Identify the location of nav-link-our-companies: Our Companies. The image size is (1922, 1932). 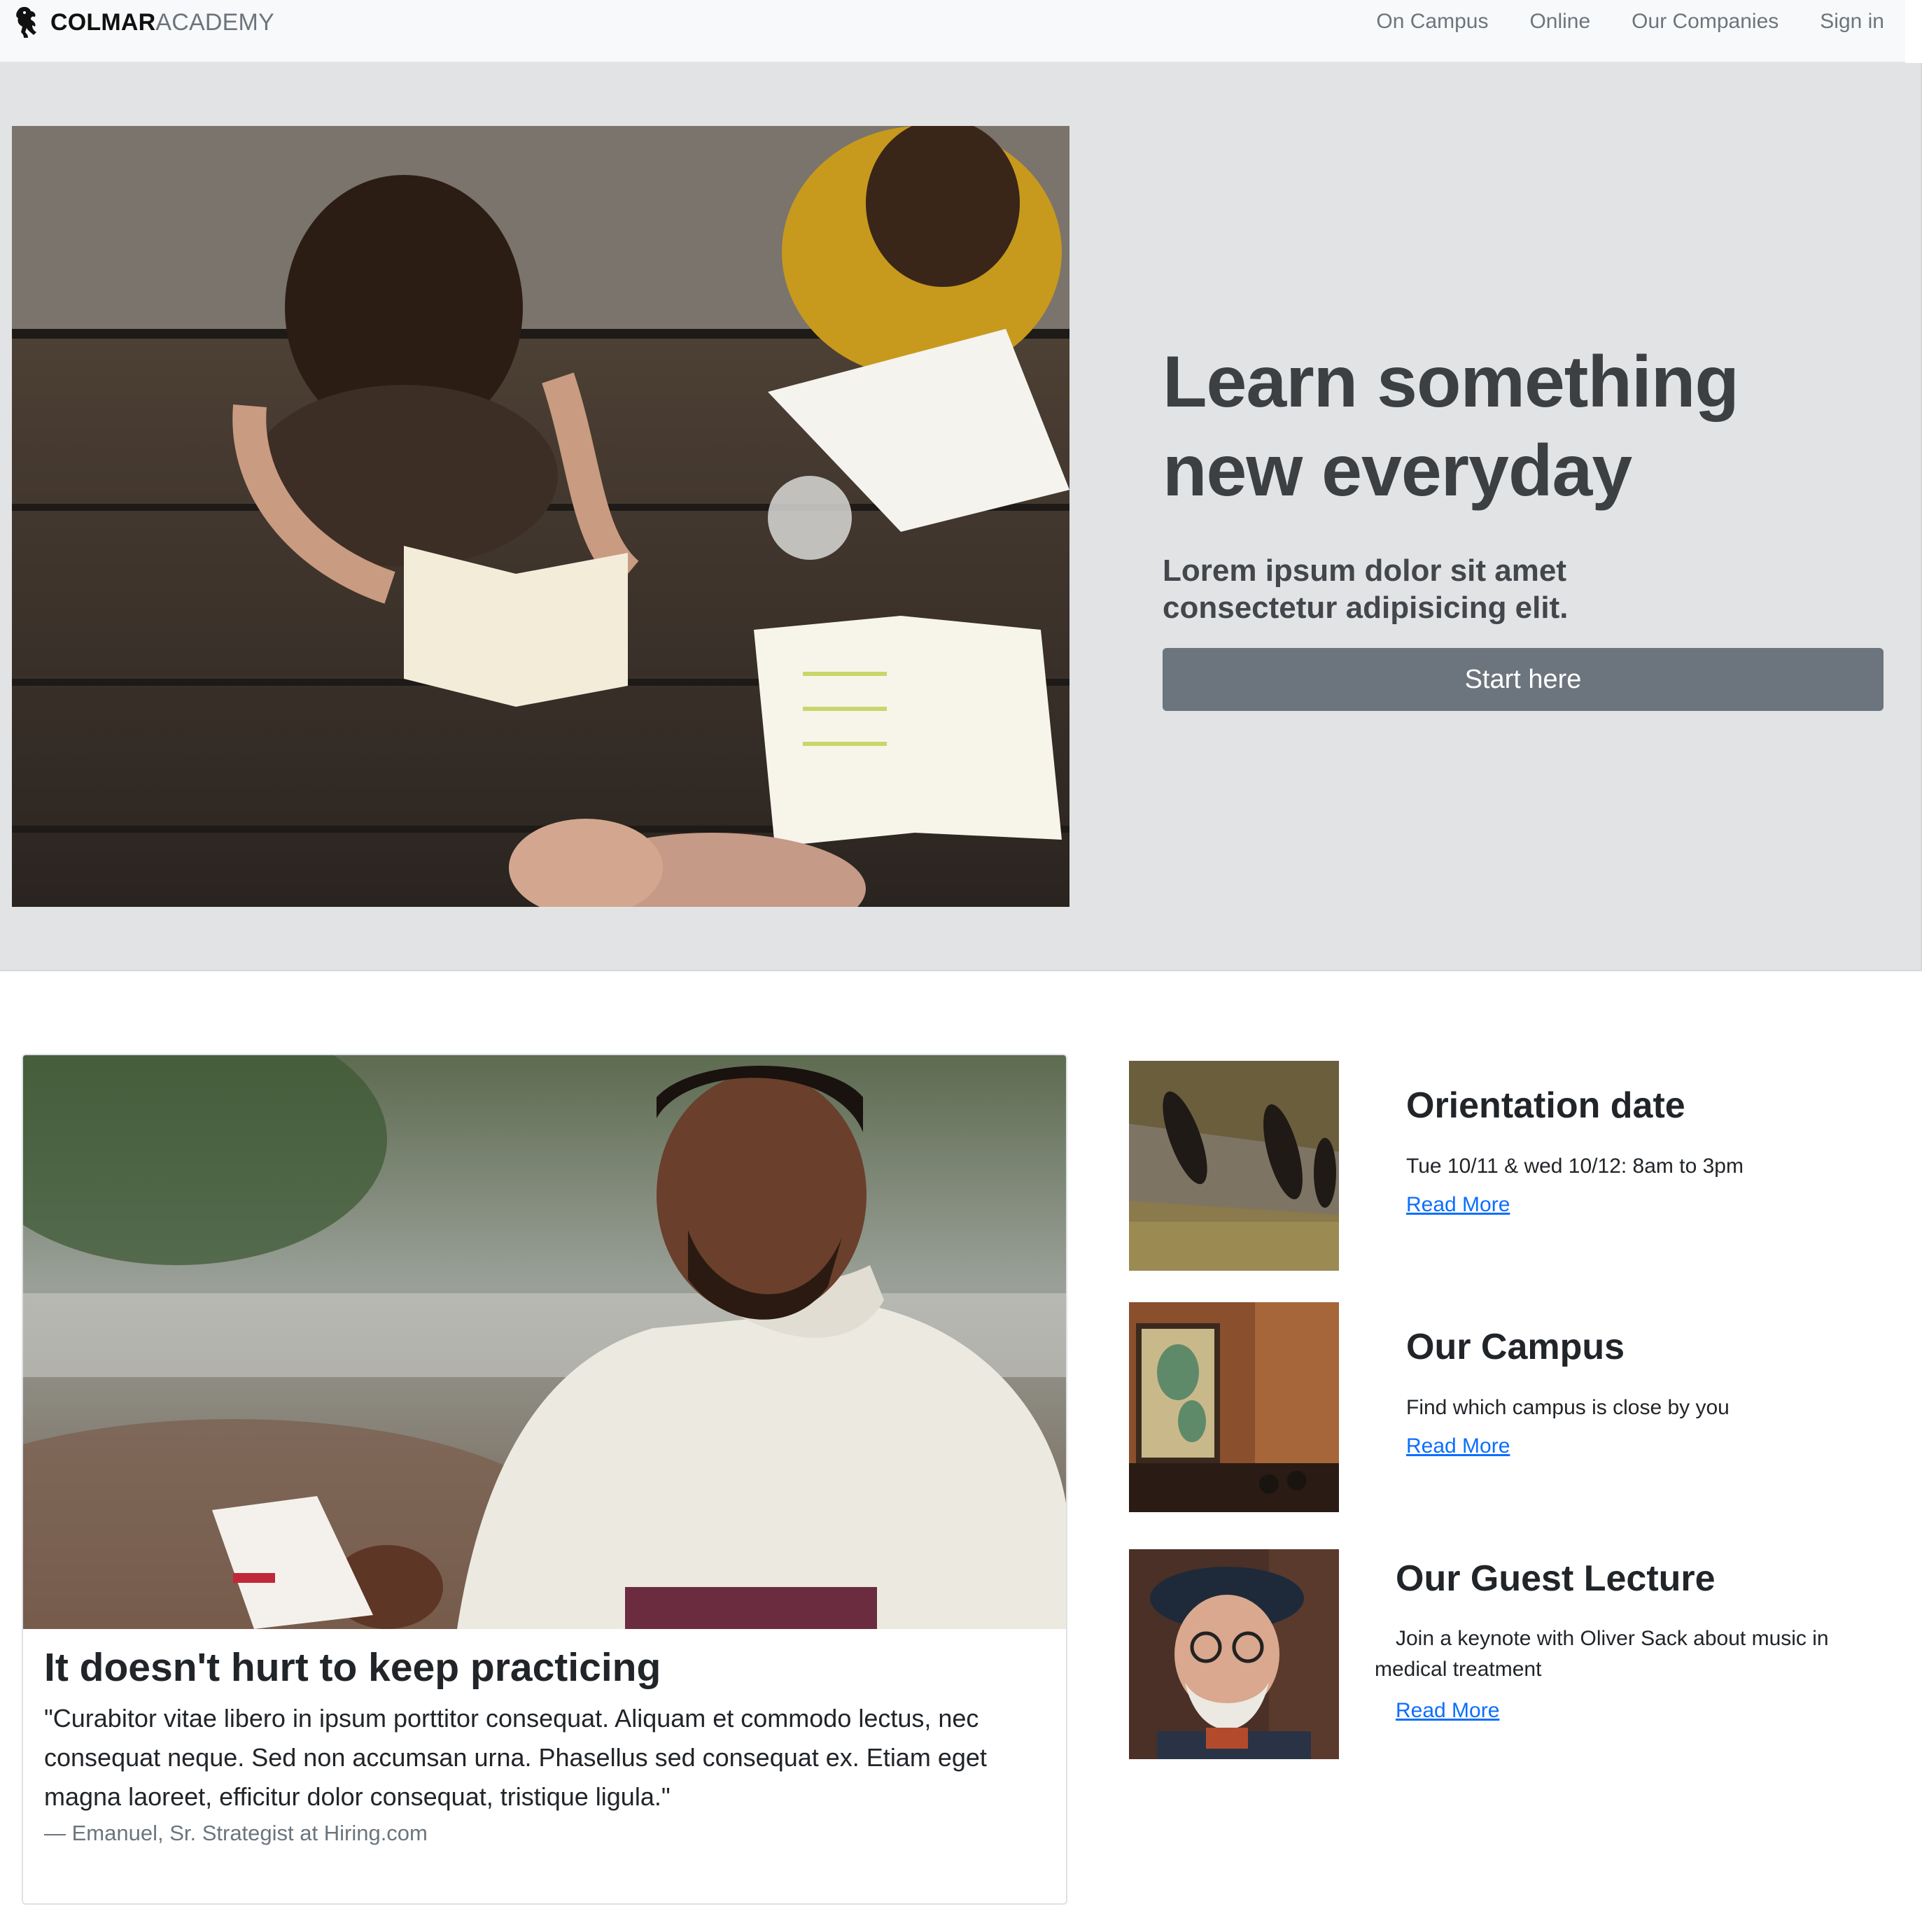
(1705, 22).